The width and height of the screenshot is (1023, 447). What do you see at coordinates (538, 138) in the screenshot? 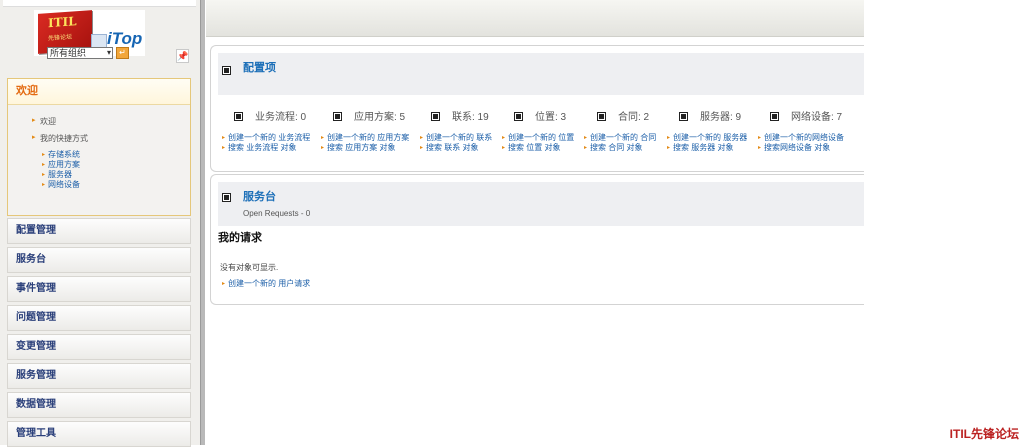
I see `create-link: 创建一个新的 位置` at bounding box center [538, 138].